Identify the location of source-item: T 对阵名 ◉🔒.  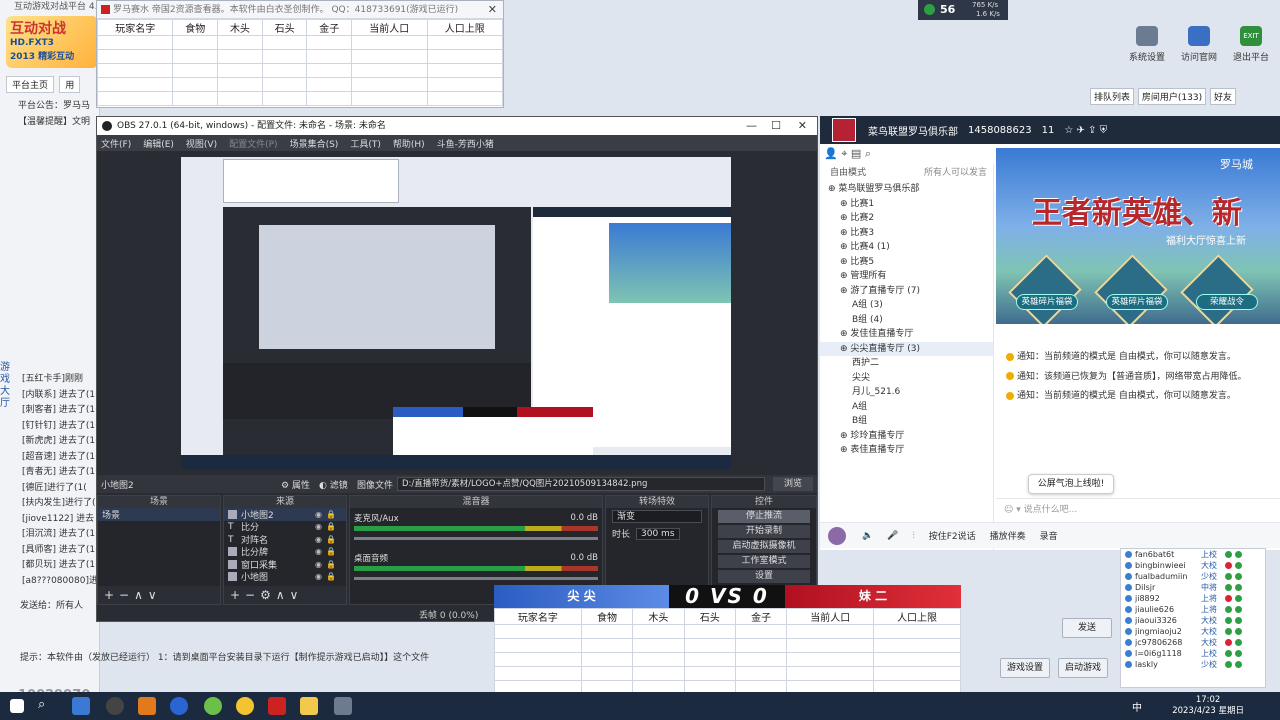
(285, 539).